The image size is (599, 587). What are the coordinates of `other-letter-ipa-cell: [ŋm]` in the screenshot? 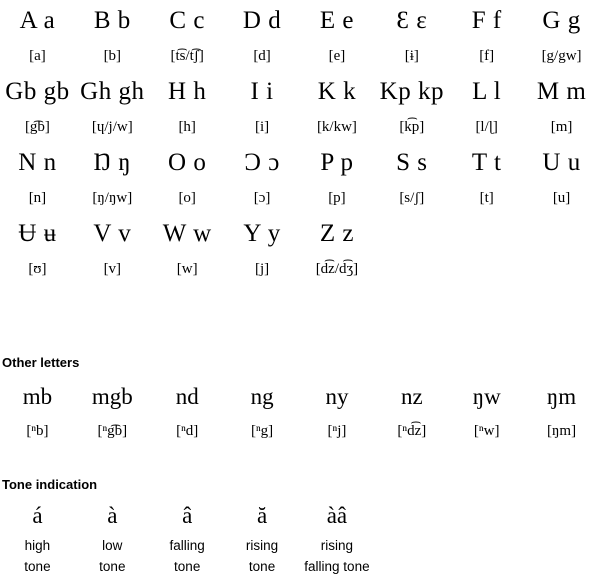 It's located at (562, 431).